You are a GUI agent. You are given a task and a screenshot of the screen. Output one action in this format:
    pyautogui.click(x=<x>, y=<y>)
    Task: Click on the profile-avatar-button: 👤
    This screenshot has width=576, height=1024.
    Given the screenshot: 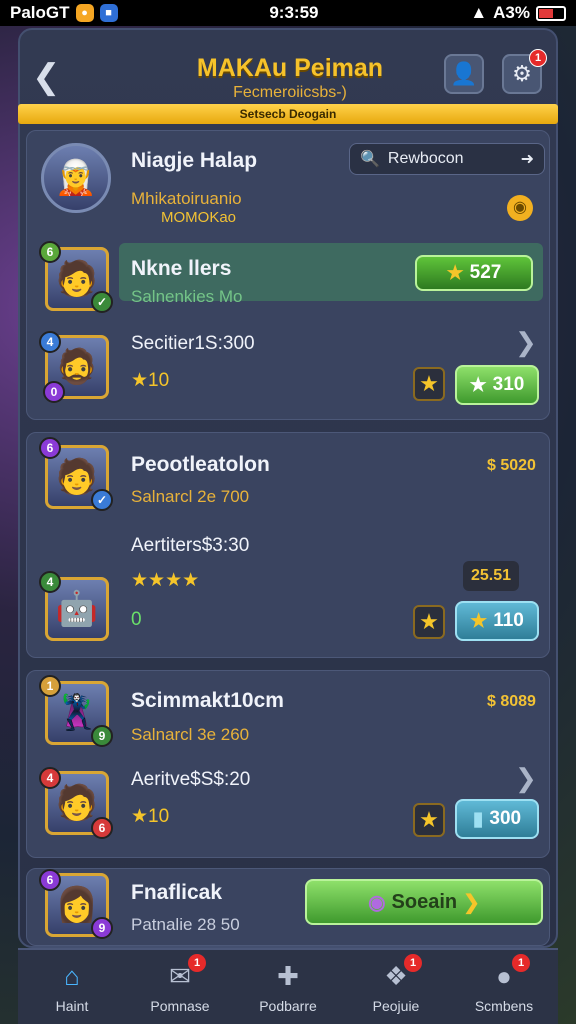 What is the action you would take?
    pyautogui.click(x=464, y=74)
    